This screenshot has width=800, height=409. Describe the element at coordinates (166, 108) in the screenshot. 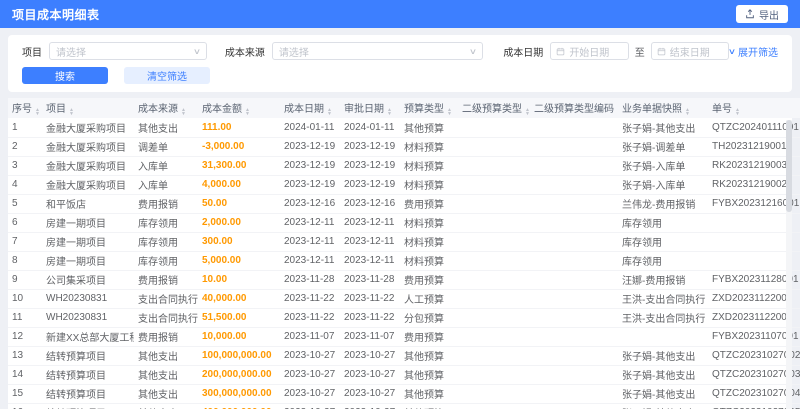

I see `column-header: 成本来源 ▲ ▼` at that location.